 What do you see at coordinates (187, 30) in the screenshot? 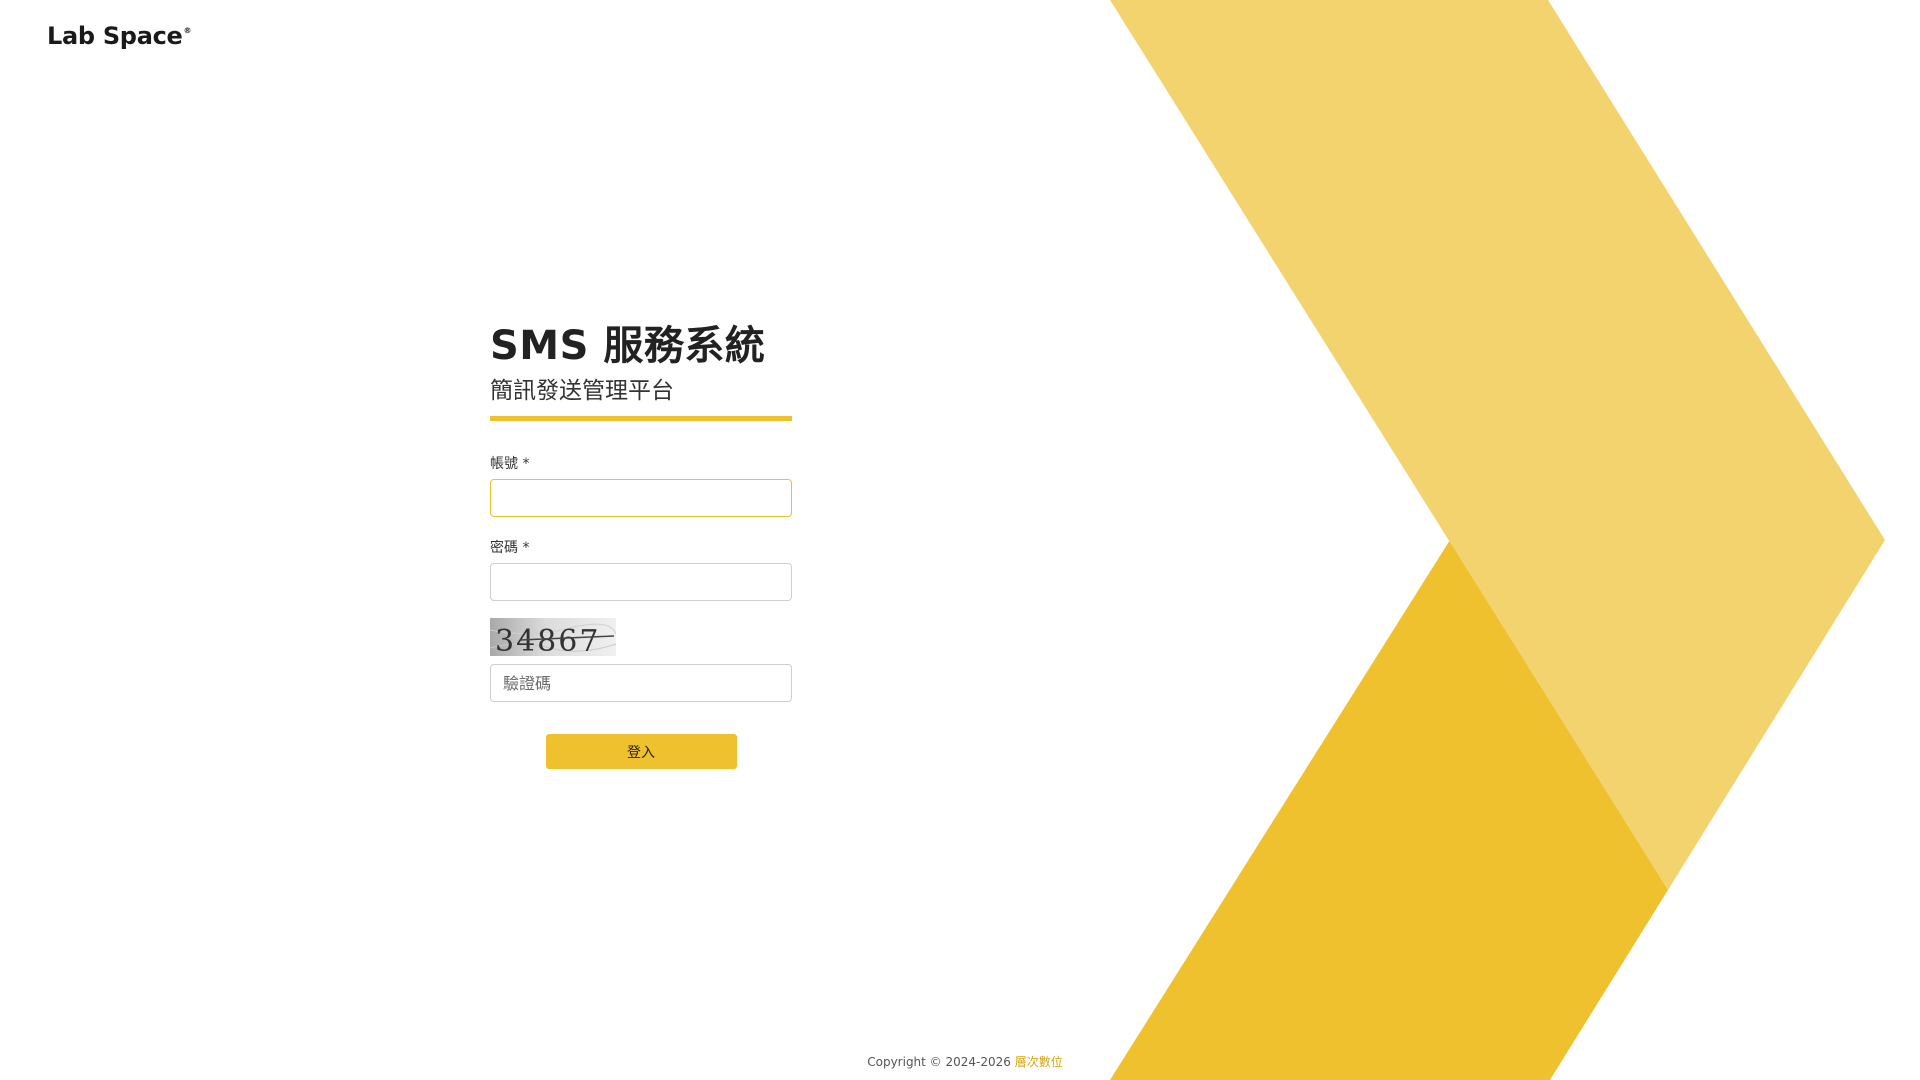
I see `registered-mark: ®` at bounding box center [187, 30].